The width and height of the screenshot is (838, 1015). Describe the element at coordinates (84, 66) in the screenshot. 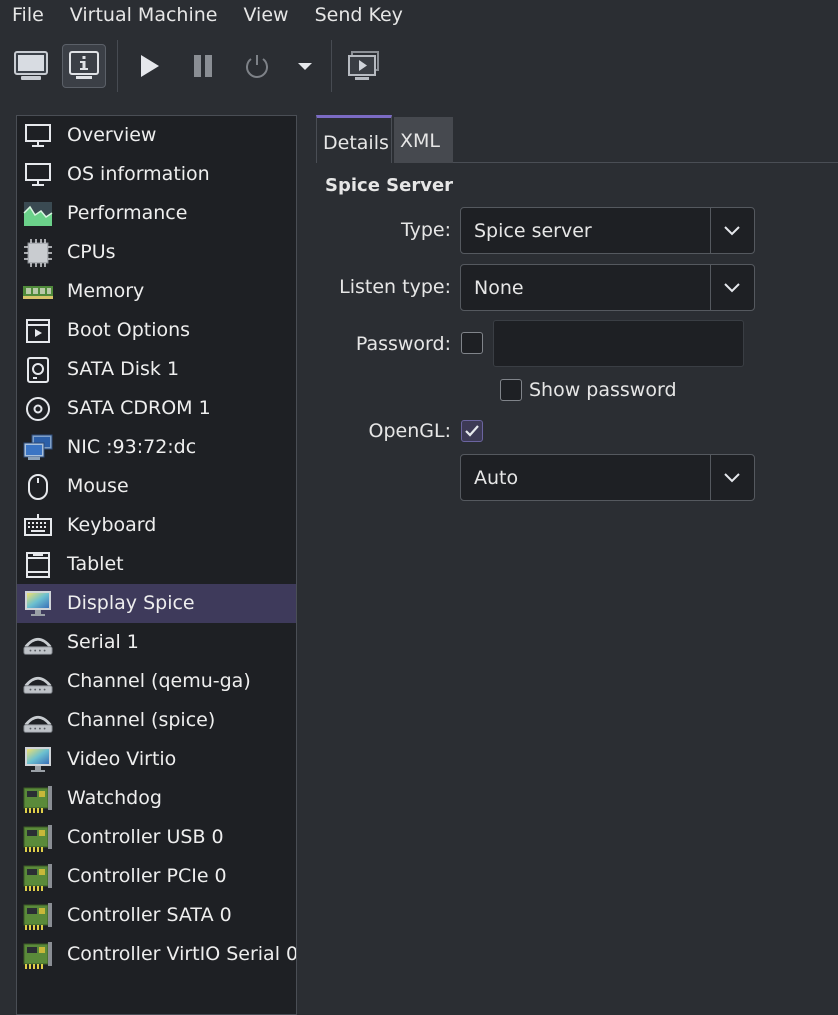

I see `details-button` at that location.